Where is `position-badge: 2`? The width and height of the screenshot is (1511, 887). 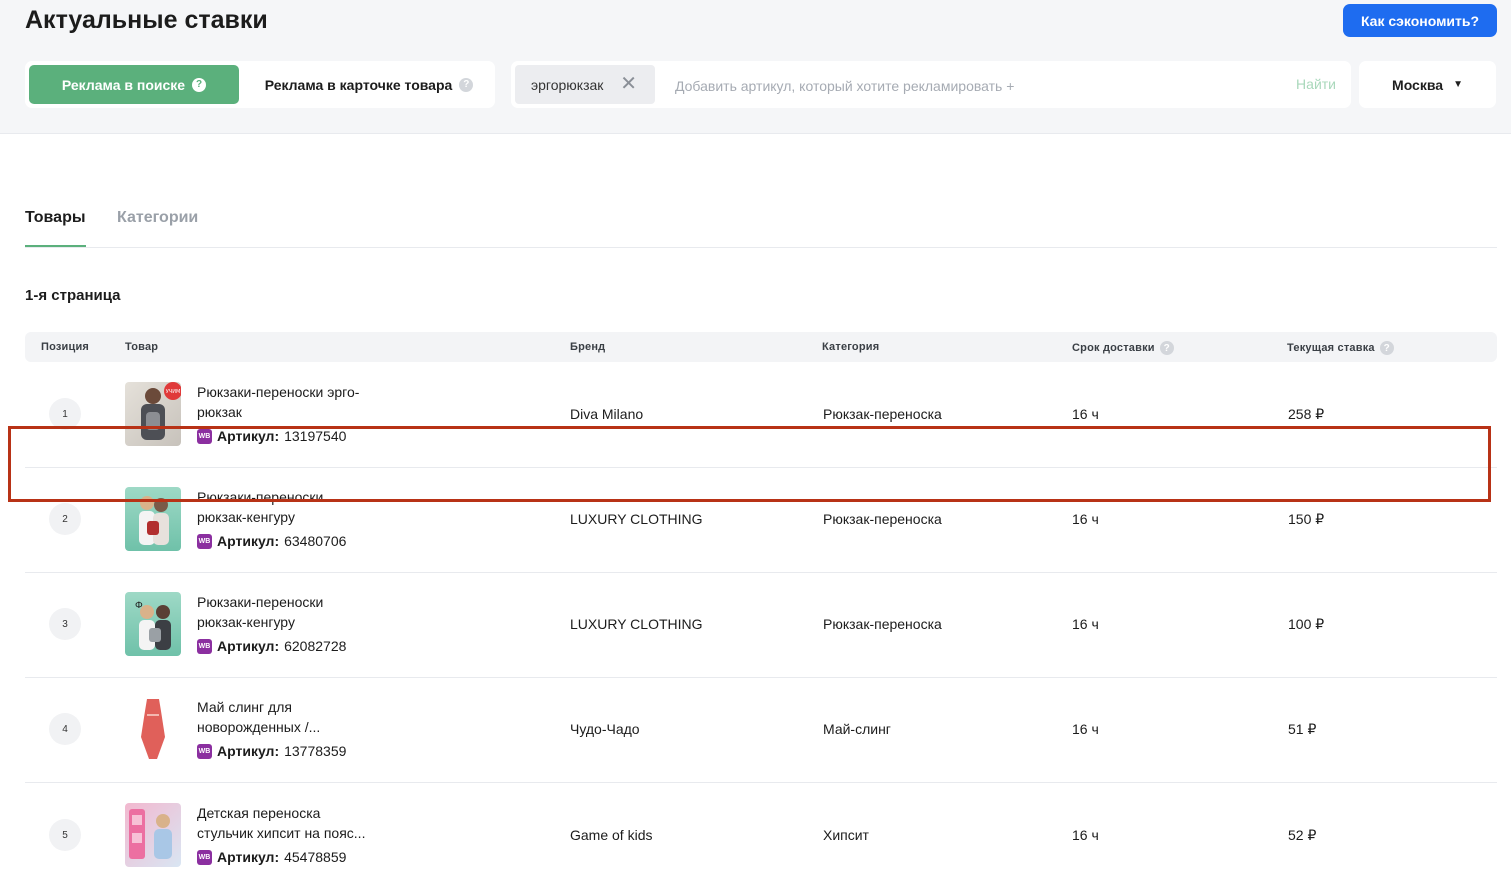
position-badge: 2 is located at coordinates (65, 519).